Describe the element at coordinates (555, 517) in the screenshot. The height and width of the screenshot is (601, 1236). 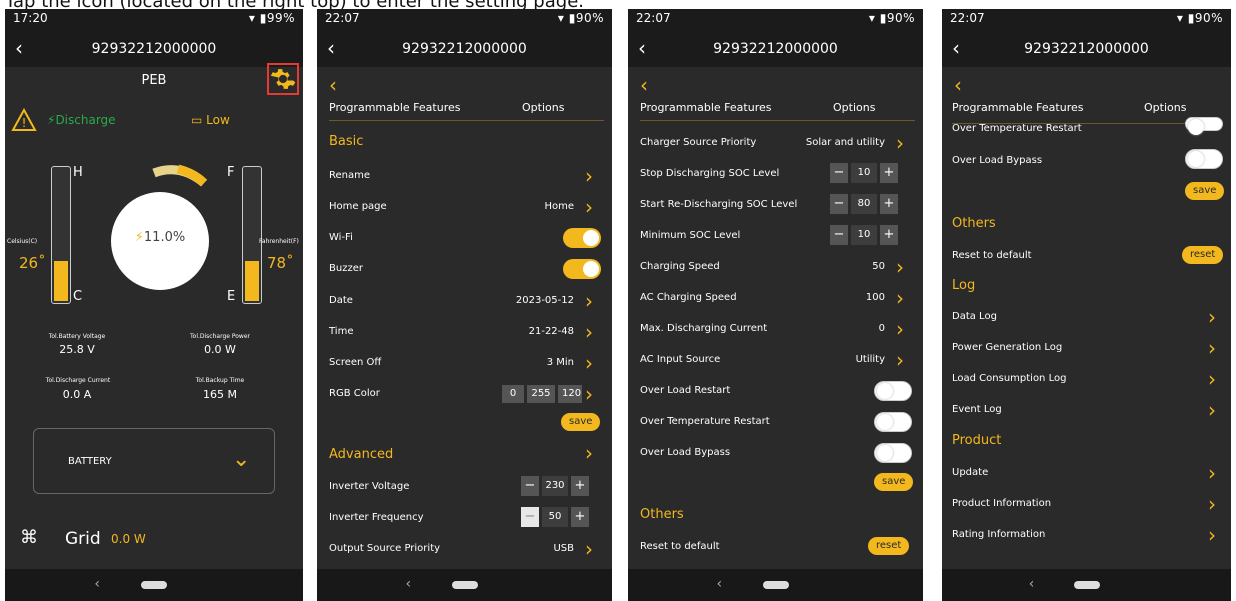
I see `stepper-value: 50` at that location.